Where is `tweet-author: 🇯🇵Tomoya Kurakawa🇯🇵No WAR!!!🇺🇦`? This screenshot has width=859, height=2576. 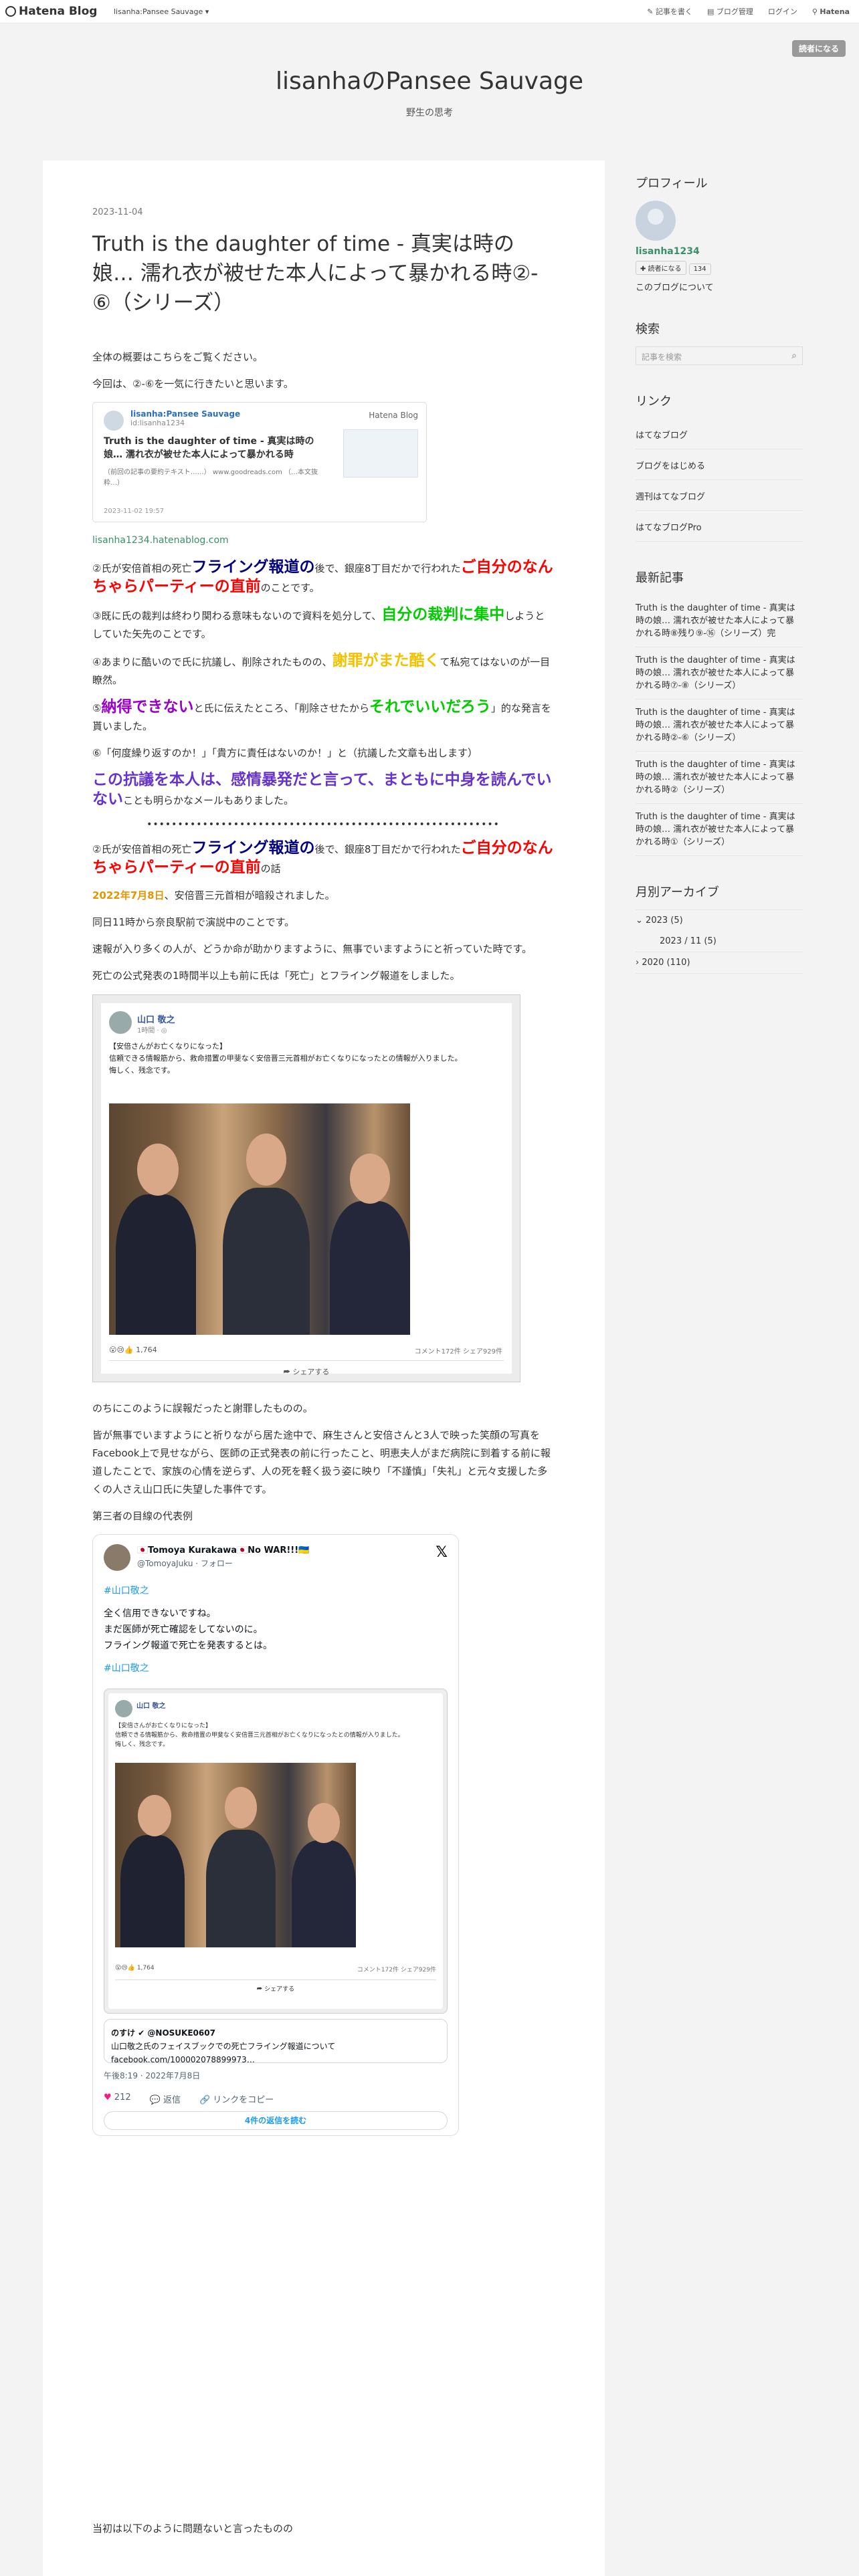 tweet-author: 🇯🇵Tomoya Kurakawa🇯🇵No WAR!!!🇺🇦 is located at coordinates (223, 1550).